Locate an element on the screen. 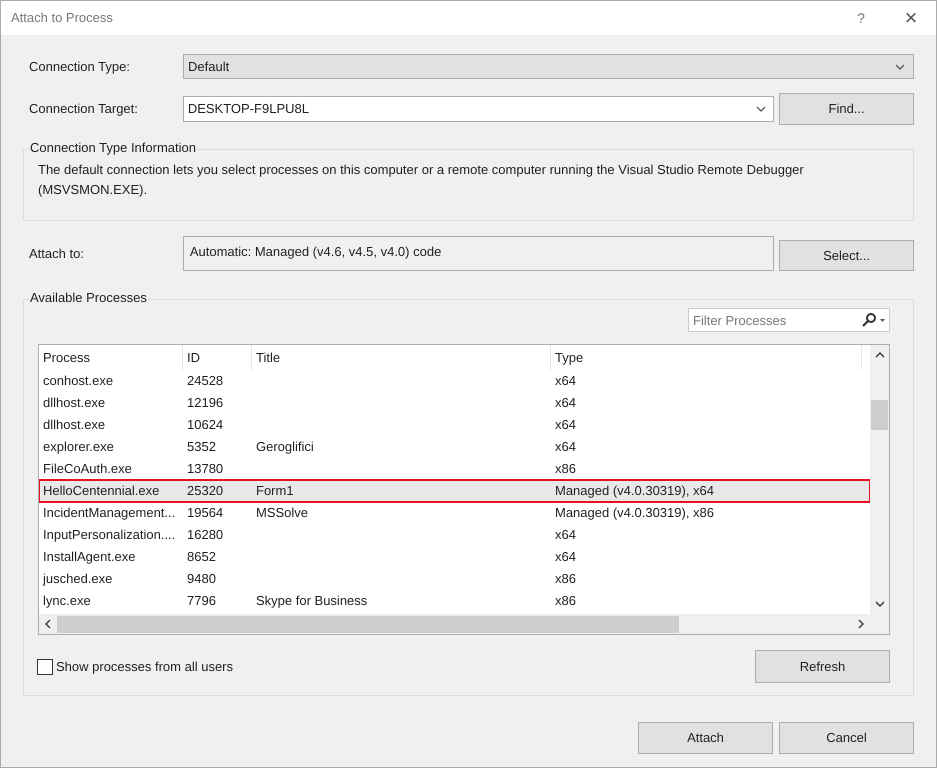 This screenshot has height=768, width=937. table-row: InstallAgent.exe 8652 x64 is located at coordinates (454, 557).